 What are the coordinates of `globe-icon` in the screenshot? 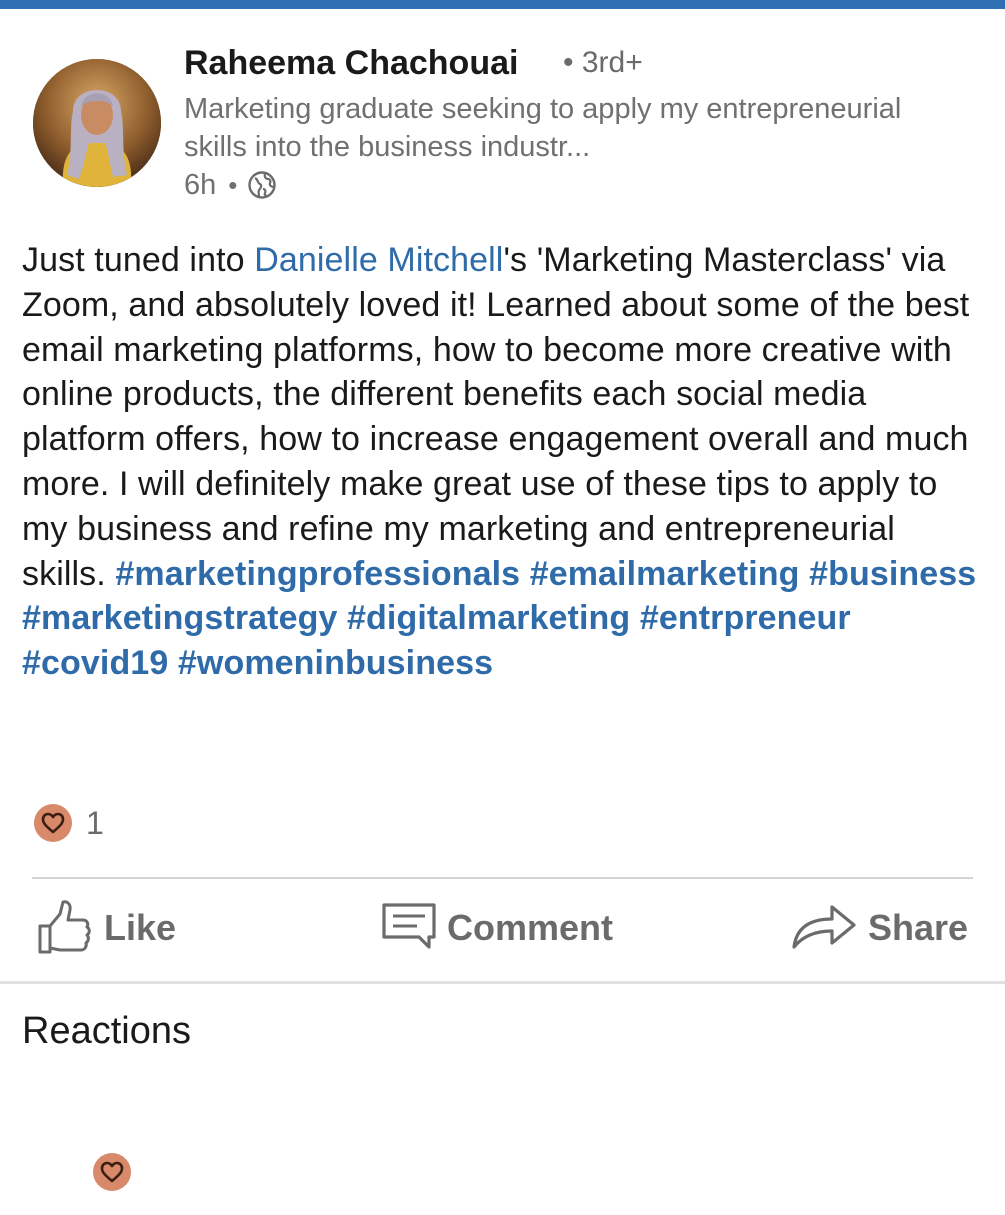 It's located at (262, 185).